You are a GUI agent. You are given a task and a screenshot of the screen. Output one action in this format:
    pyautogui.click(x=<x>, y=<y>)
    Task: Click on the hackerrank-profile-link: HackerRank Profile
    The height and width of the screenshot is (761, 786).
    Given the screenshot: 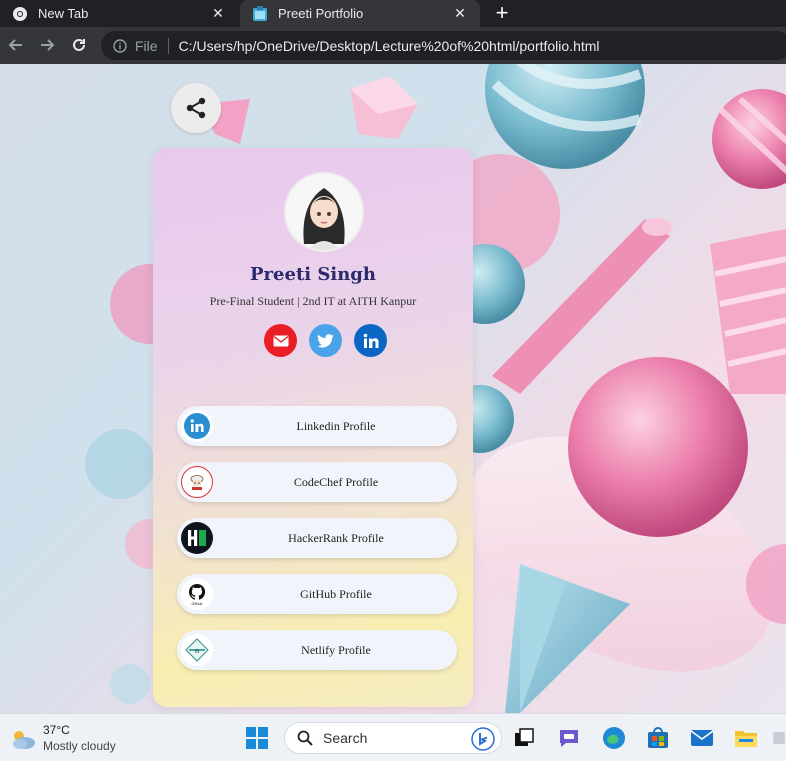 What is the action you would take?
    pyautogui.click(x=317, y=538)
    